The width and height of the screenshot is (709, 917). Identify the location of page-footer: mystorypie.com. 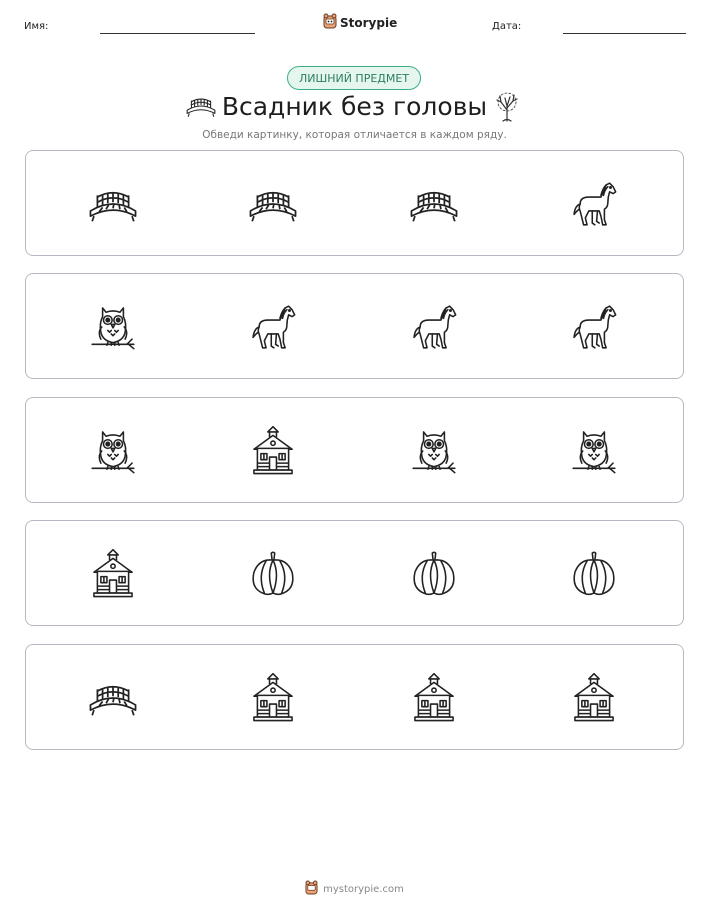
(354, 889).